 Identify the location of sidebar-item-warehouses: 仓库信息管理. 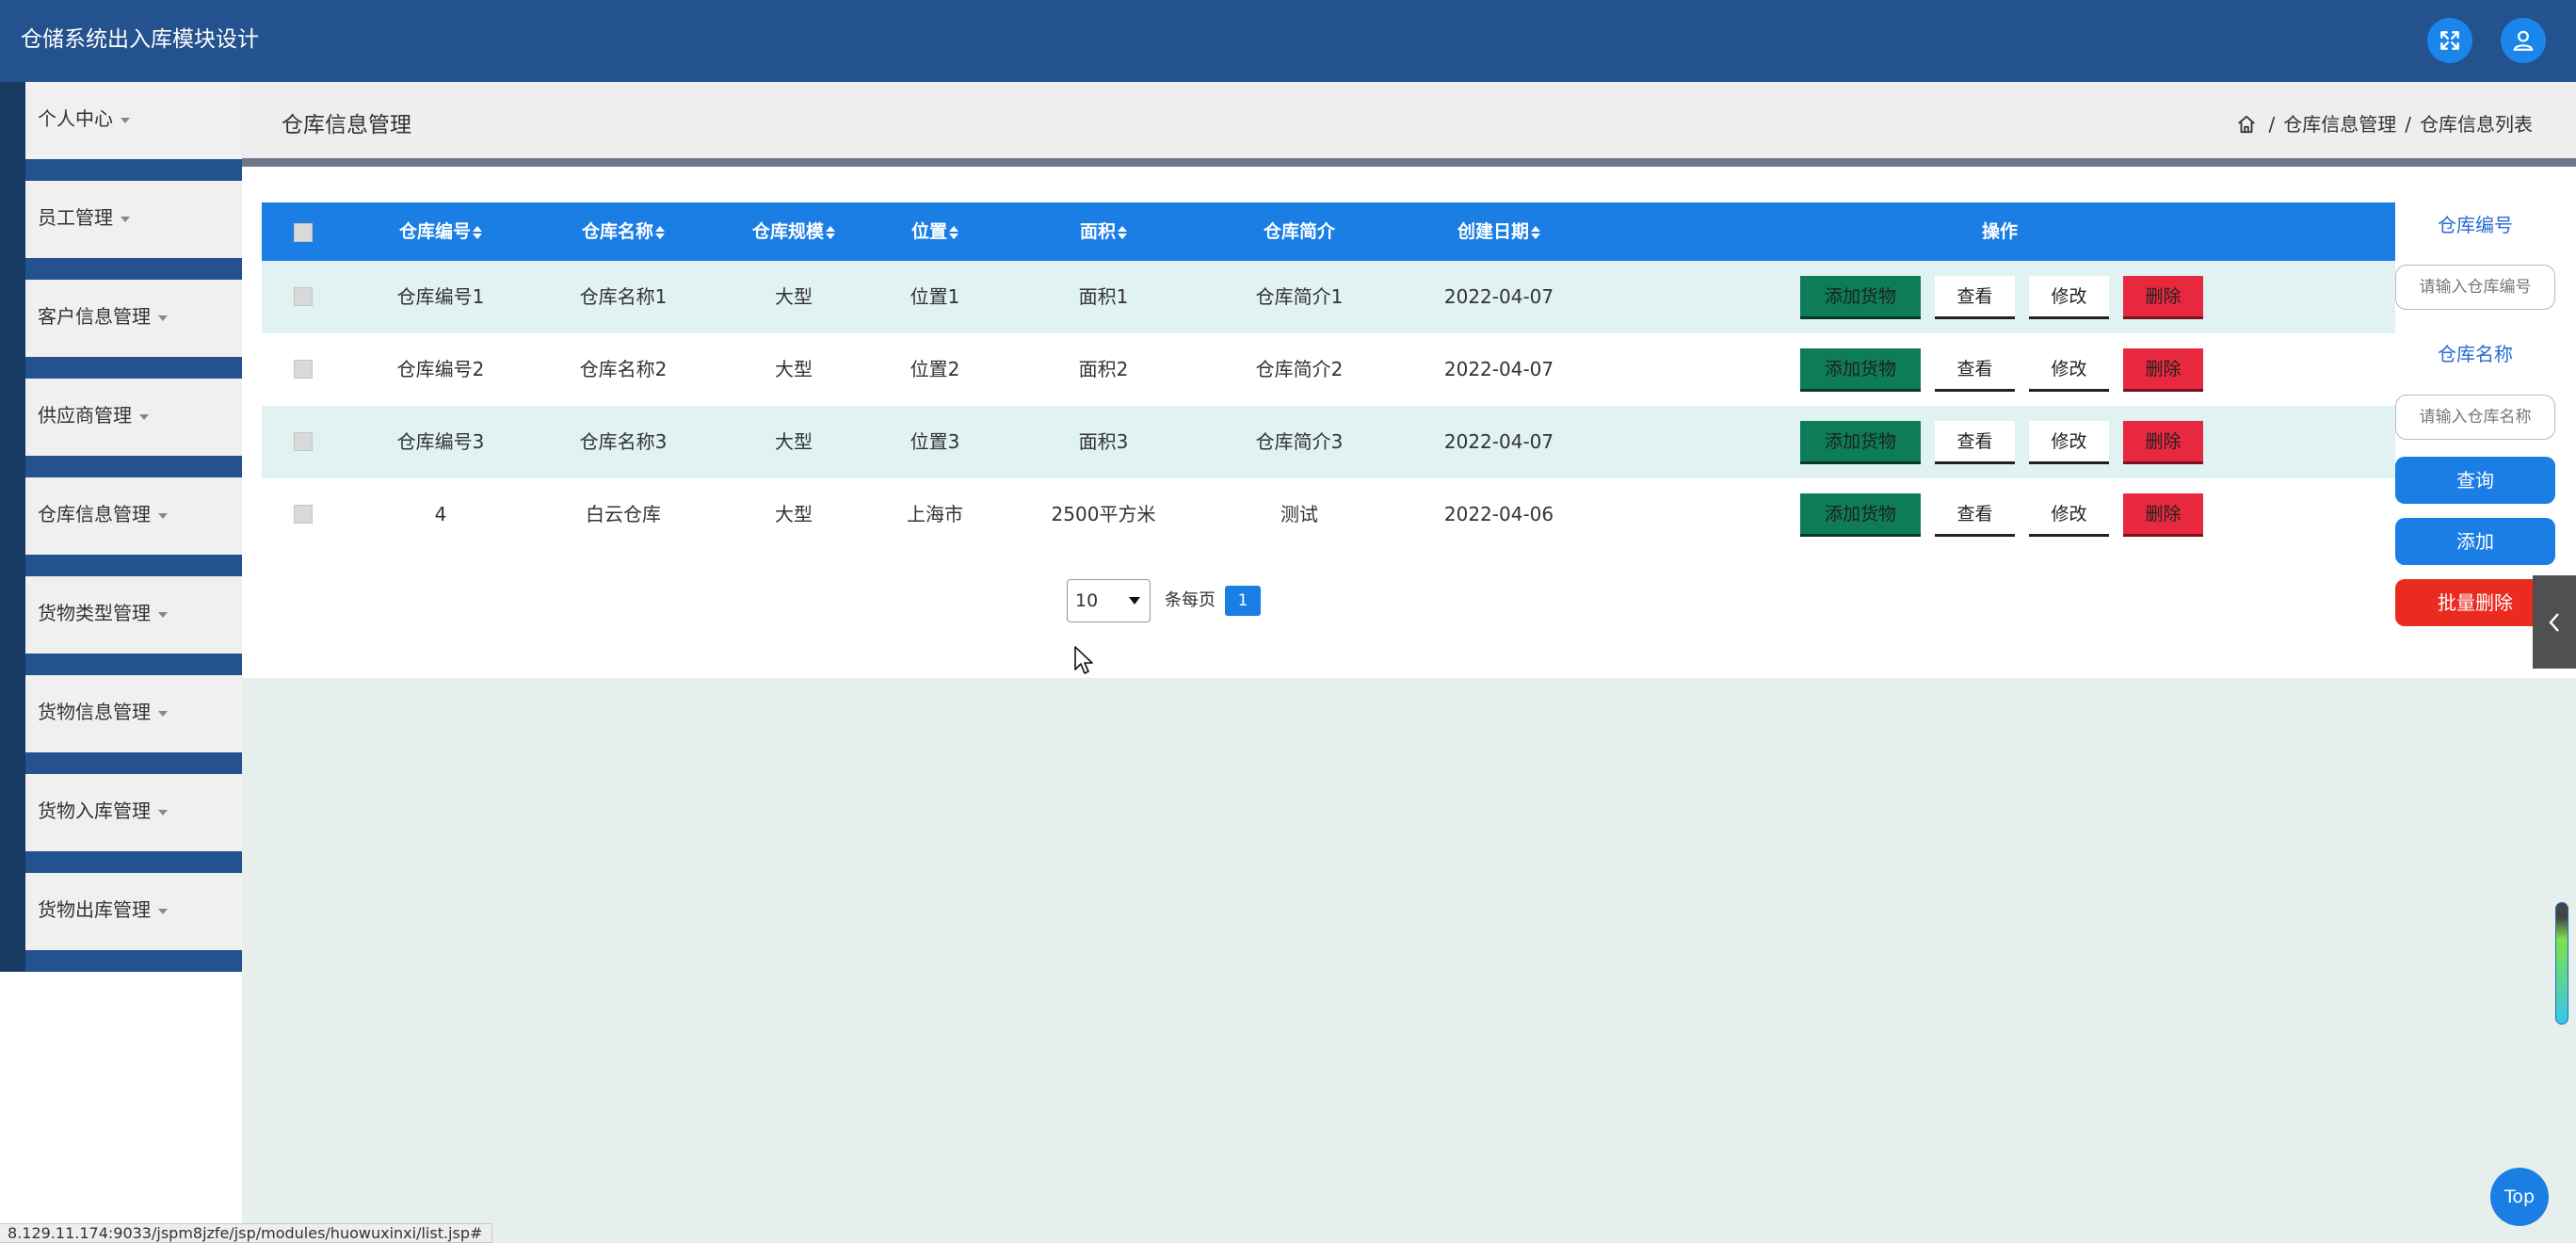
(121, 526).